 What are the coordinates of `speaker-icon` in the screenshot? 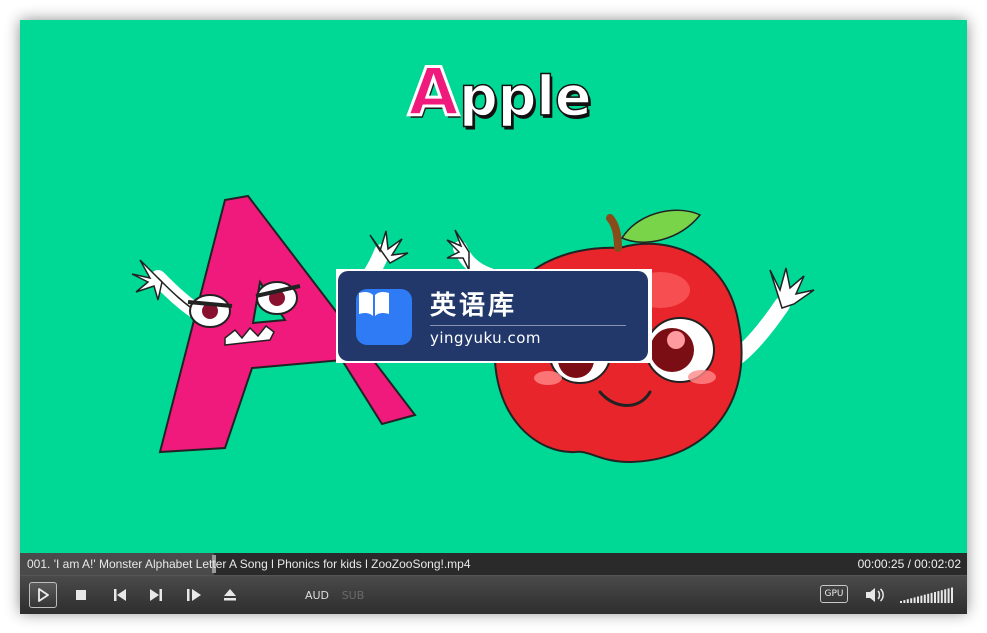 It's located at (875, 595).